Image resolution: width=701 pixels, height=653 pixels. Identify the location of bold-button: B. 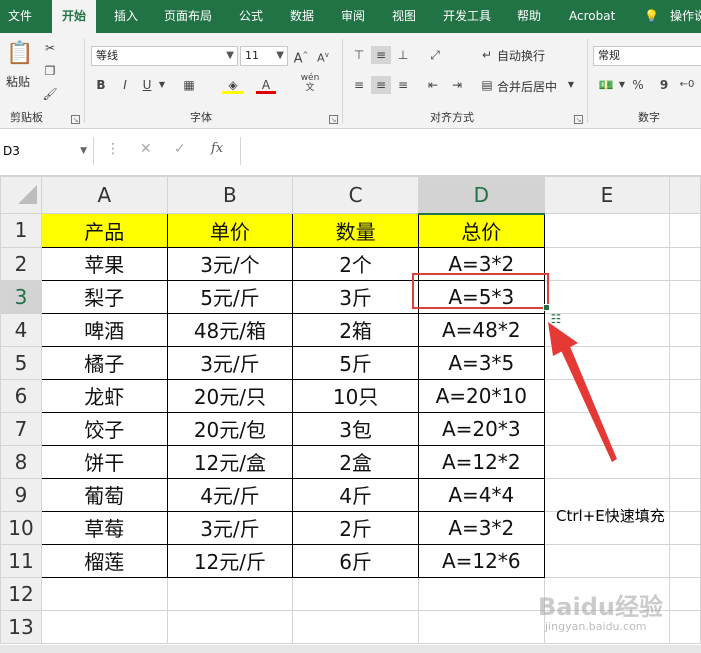
(101, 85).